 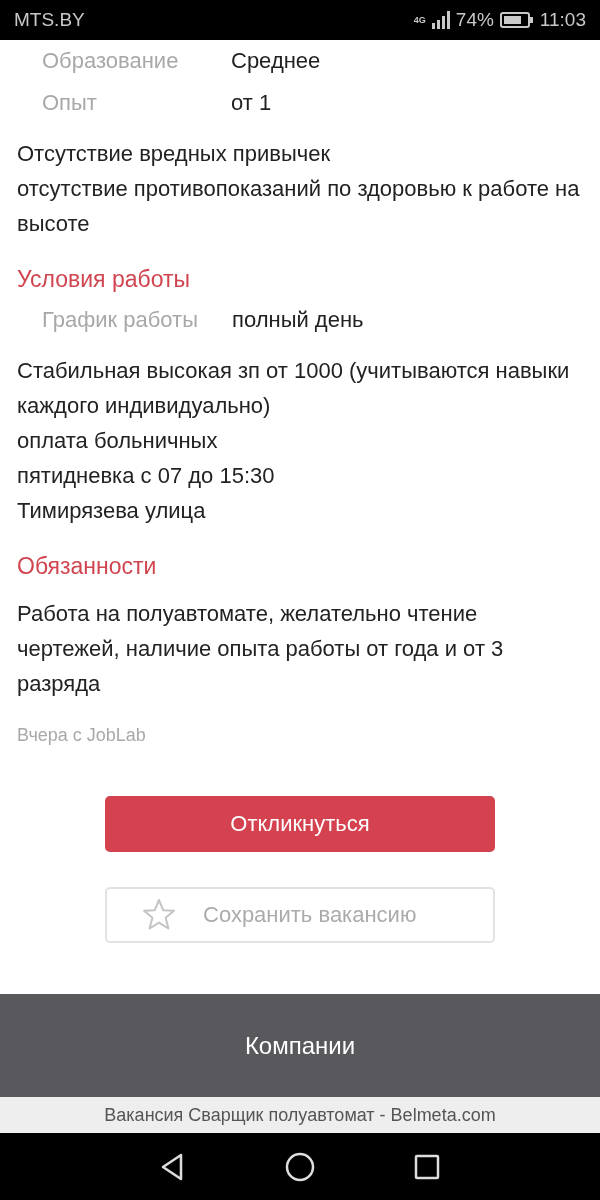 What do you see at coordinates (174, 154) in the screenshot?
I see `description-line: Отсутствие вредных привычек` at bounding box center [174, 154].